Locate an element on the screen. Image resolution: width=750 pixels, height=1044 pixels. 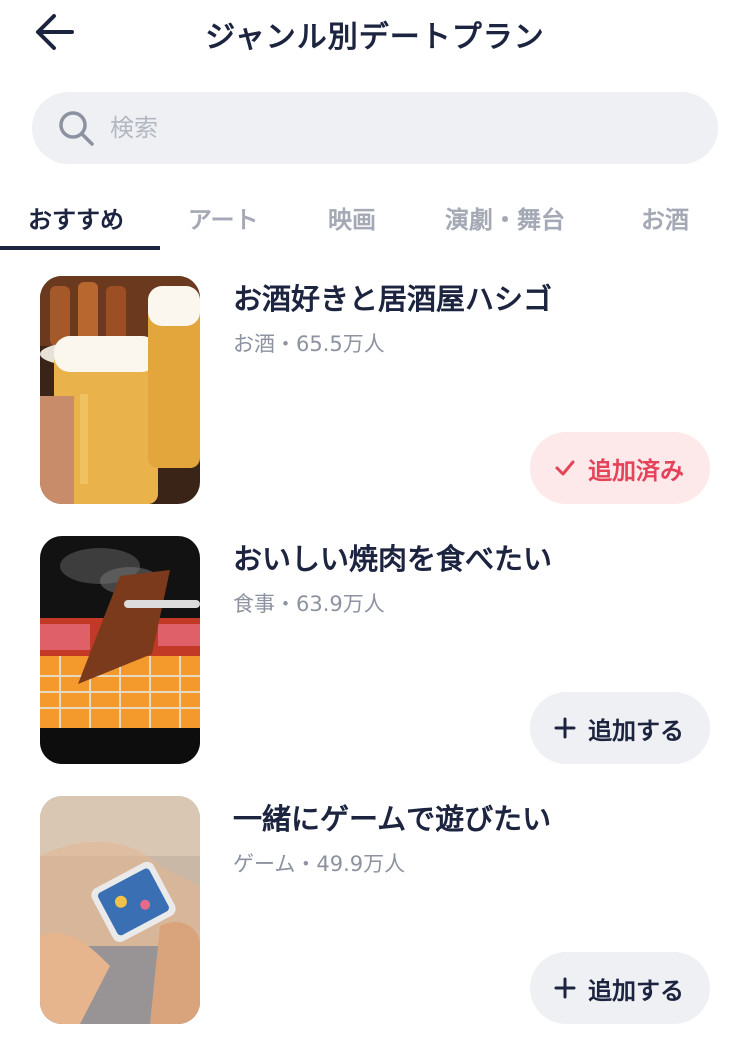
tab-recommended: おすすめ is located at coordinates (76, 217).